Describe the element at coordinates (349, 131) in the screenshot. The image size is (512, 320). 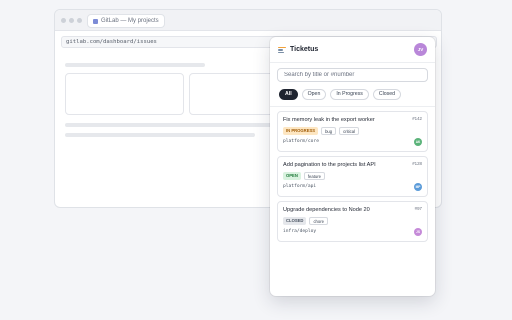
I see `label-tag: critical` at that location.